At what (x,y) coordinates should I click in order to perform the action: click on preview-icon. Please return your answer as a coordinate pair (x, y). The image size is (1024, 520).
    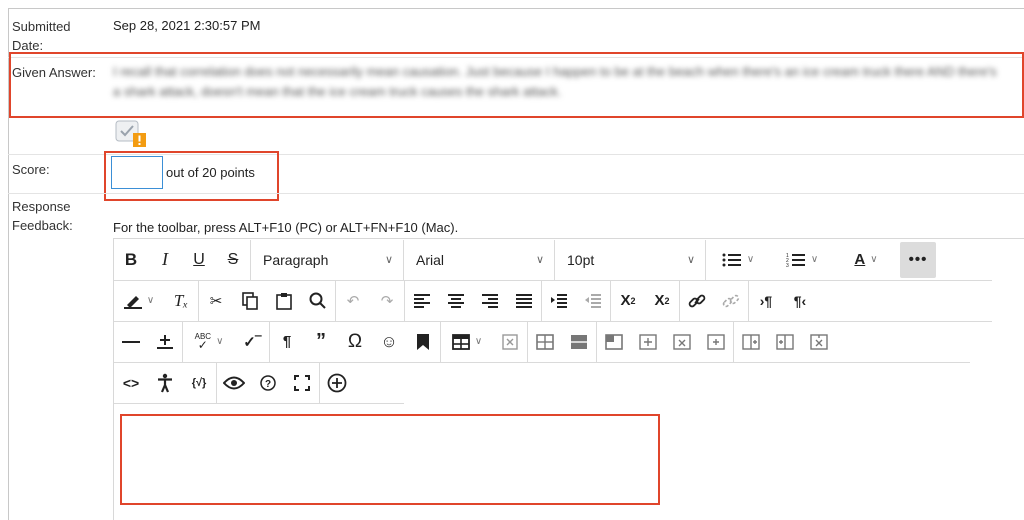
    Looking at the image, I should click on (234, 383).